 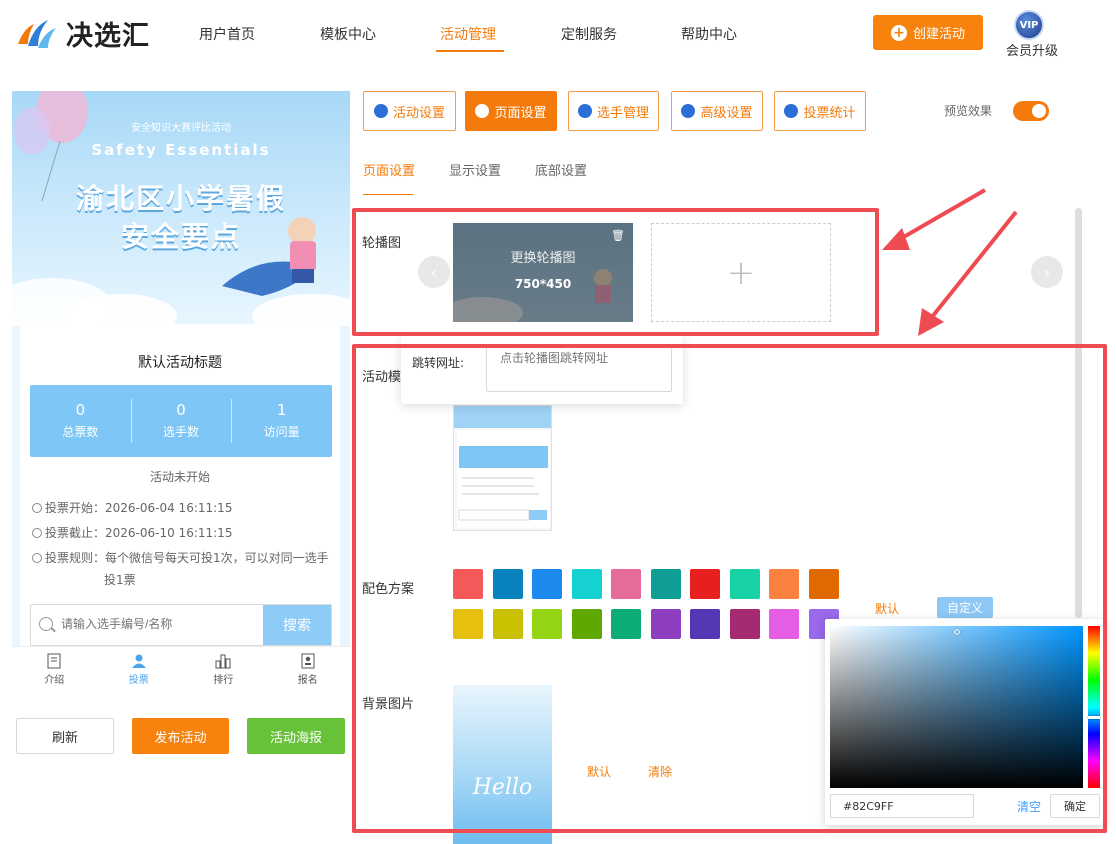 I want to click on background-image-label: 背景图片, so click(x=388, y=704).